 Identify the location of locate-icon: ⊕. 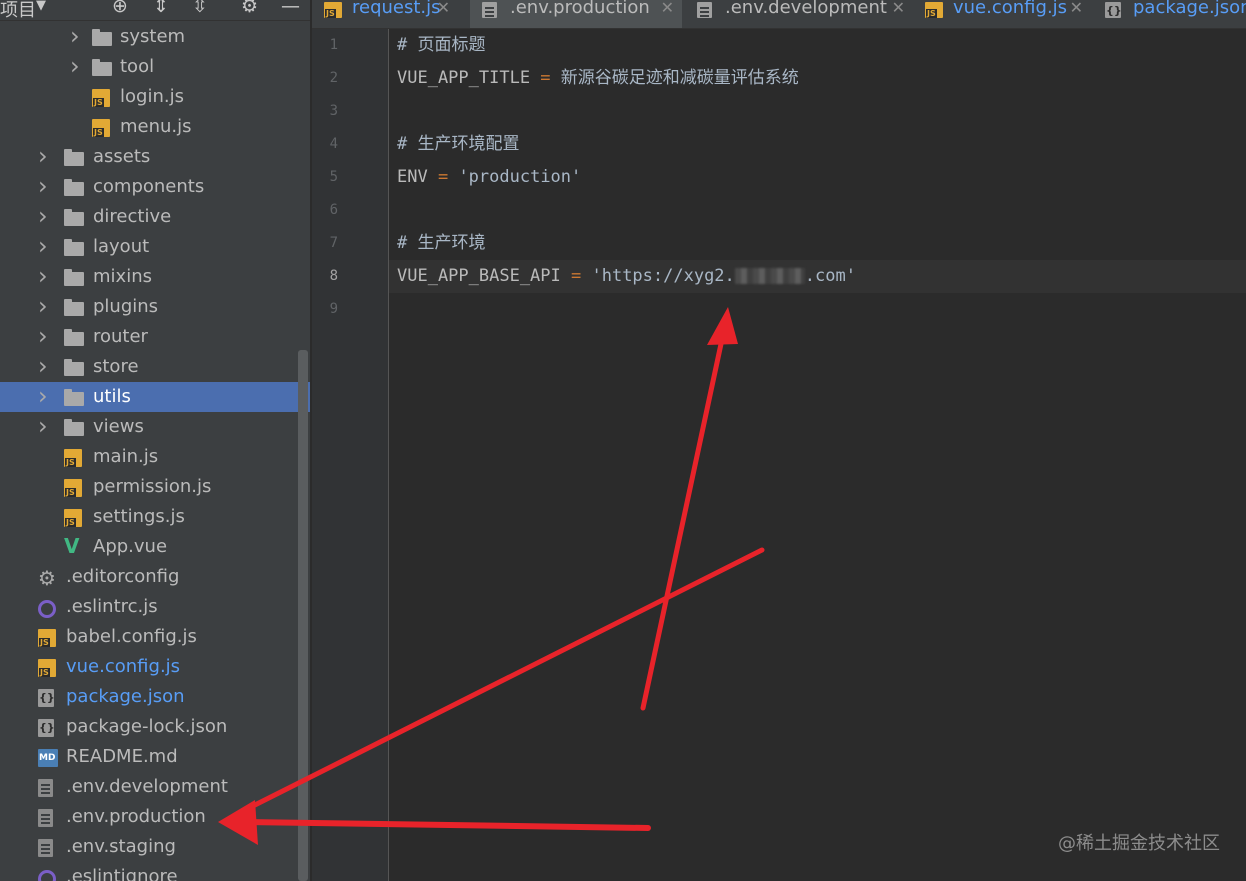
(120, 8).